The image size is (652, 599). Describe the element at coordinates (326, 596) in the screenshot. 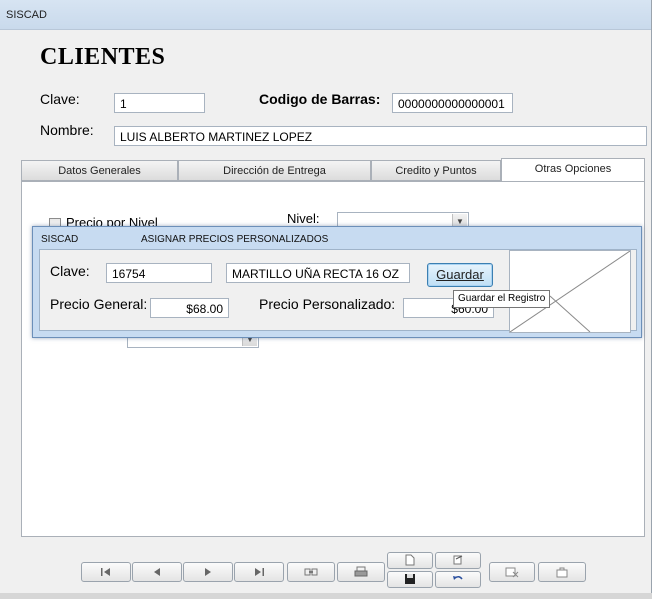

I see `bottom-edge` at that location.